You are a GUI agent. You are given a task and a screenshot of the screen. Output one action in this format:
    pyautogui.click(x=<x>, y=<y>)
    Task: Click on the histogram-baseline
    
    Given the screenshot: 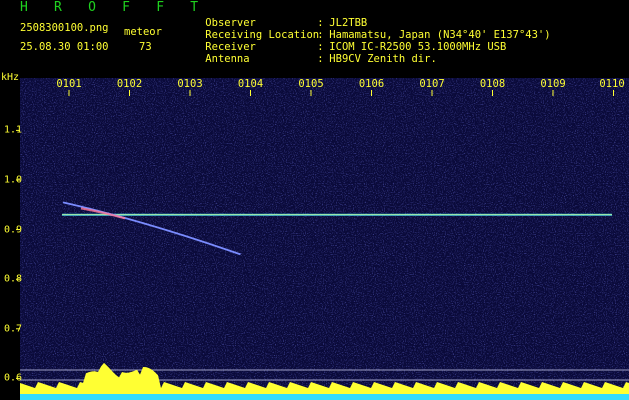 What is the action you would take?
    pyautogui.click(x=324, y=397)
    